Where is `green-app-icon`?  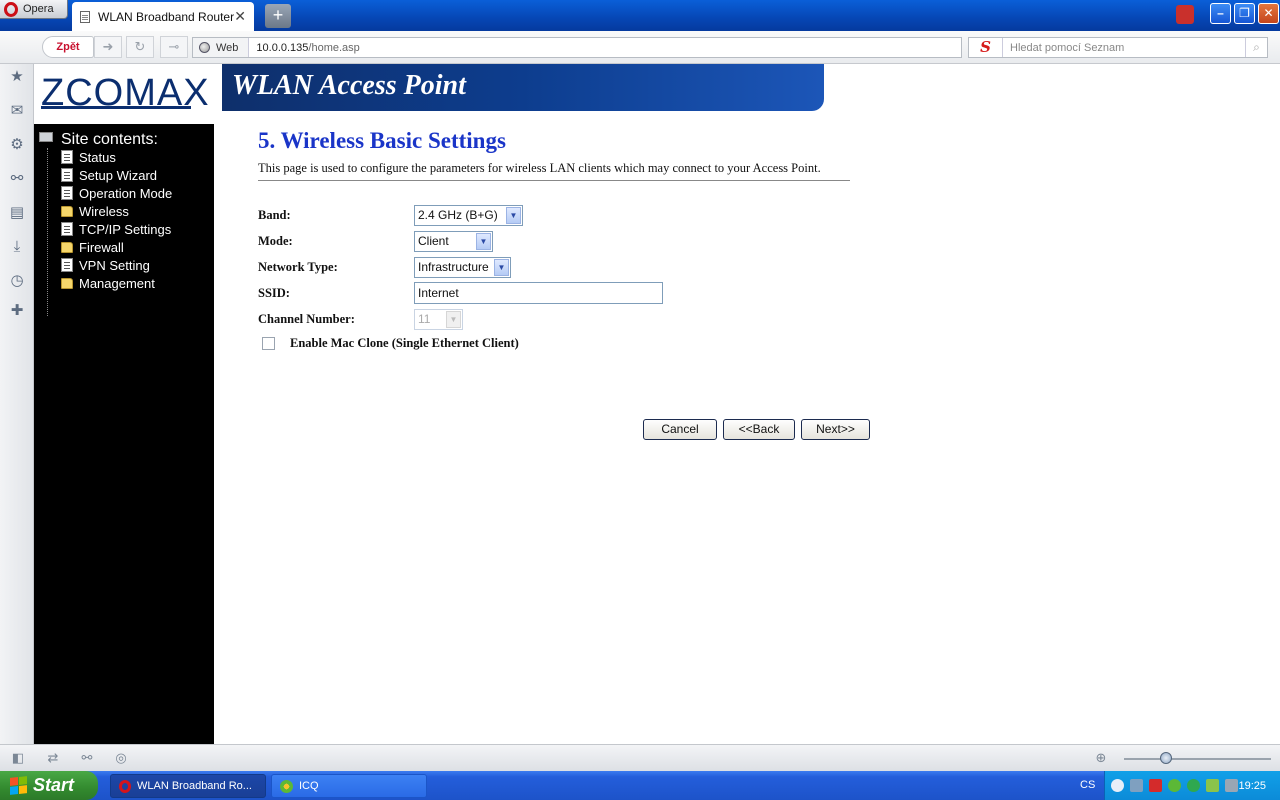 green-app-icon is located at coordinates (1212, 785).